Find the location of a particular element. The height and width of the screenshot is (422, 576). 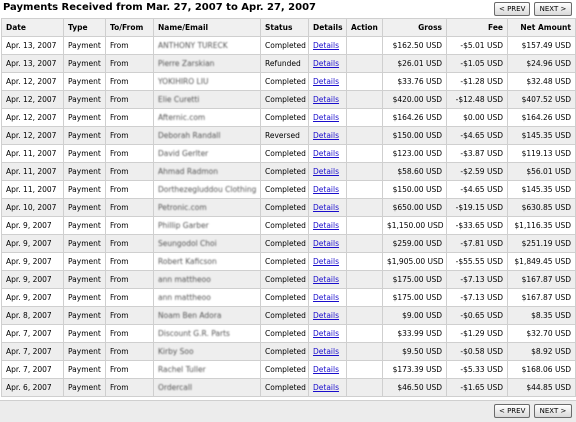

column-header-date: Date is located at coordinates (32, 27).